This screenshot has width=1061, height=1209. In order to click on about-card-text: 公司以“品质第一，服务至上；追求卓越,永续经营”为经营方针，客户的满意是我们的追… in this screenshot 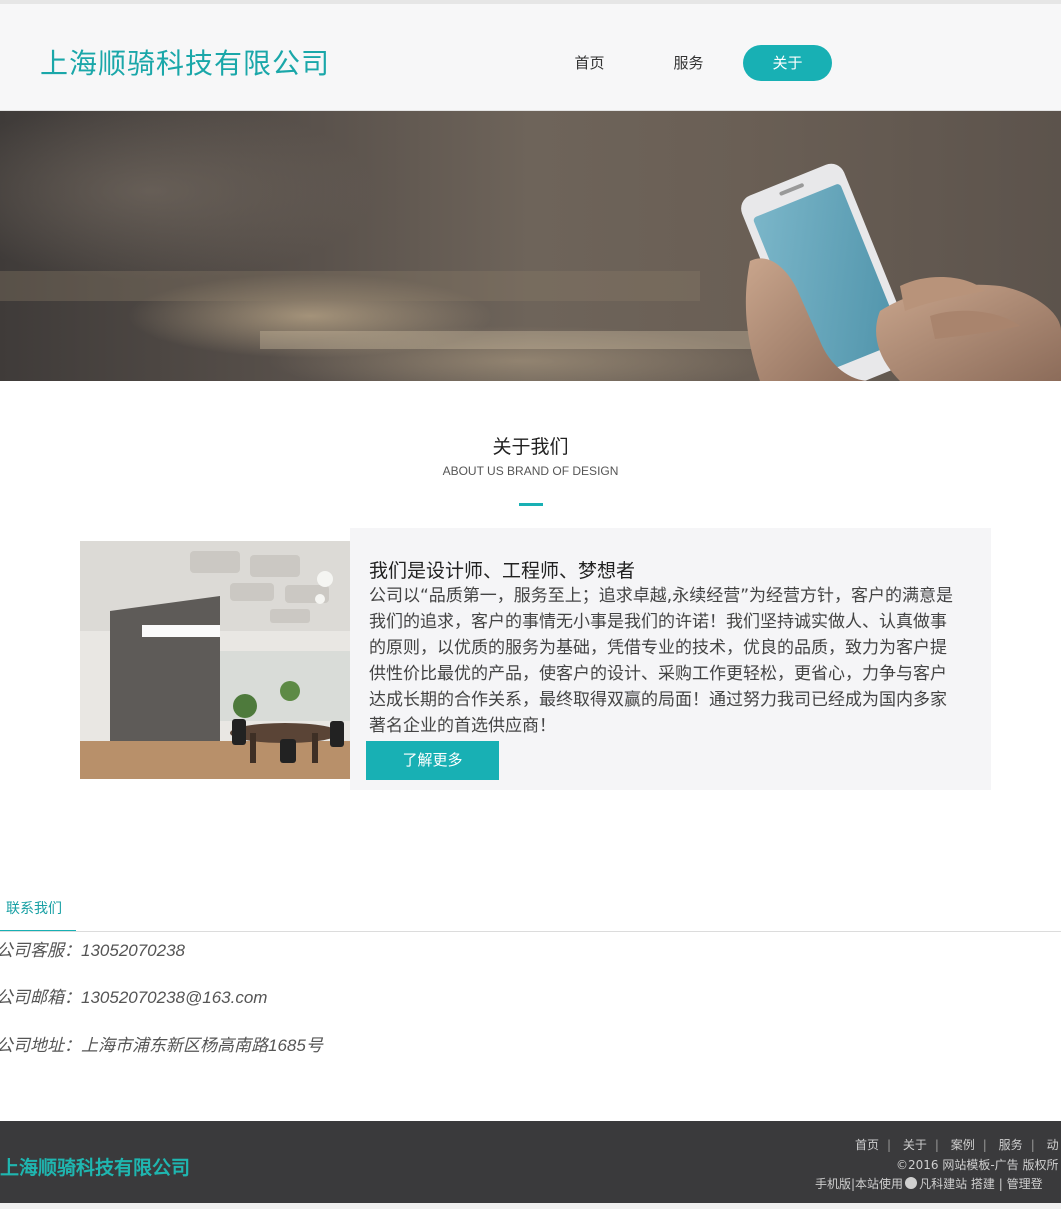, I will do `click(661, 661)`.